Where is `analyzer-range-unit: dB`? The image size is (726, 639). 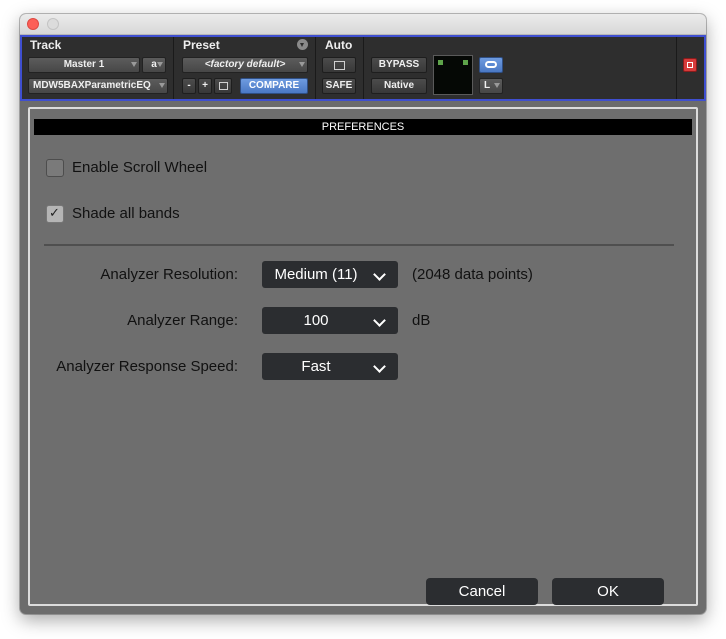
analyzer-range-unit: dB is located at coordinates (421, 320).